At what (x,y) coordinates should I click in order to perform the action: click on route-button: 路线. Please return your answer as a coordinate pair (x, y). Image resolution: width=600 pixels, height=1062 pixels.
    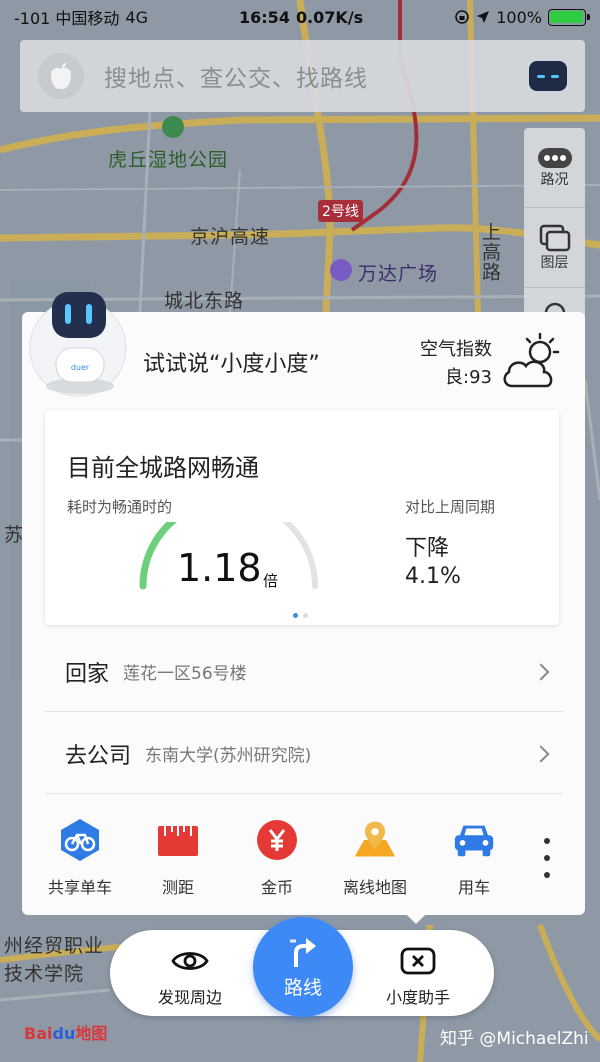
    Looking at the image, I should click on (303, 967).